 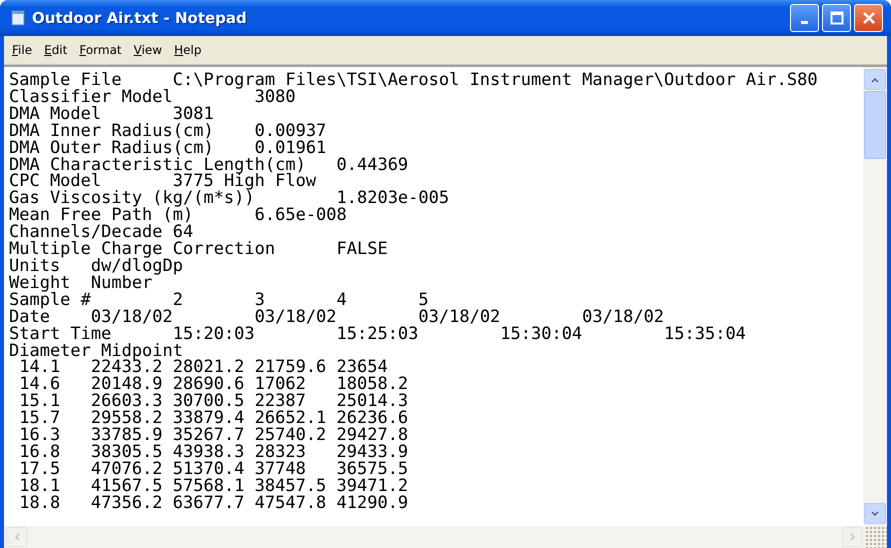 I want to click on maximize-button, so click(x=836, y=18).